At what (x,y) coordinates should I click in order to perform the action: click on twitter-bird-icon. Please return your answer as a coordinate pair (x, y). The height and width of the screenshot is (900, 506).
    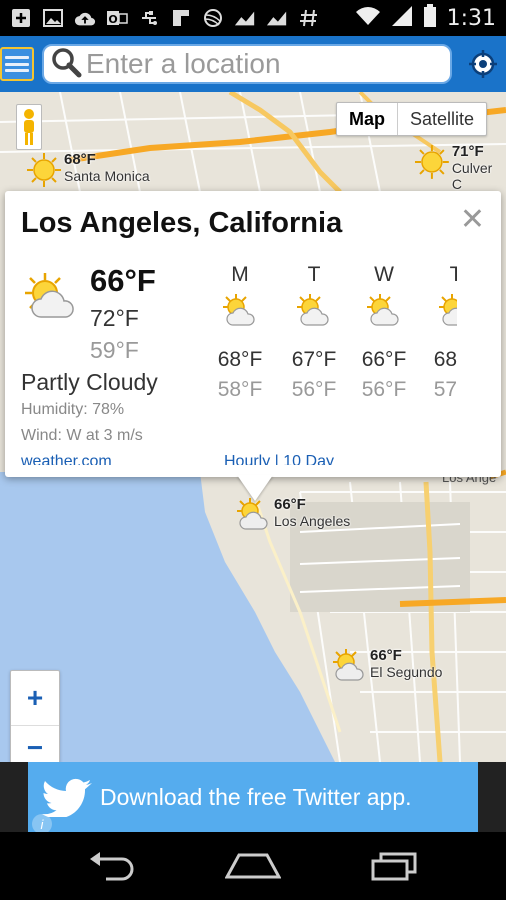
    Looking at the image, I should click on (67, 797).